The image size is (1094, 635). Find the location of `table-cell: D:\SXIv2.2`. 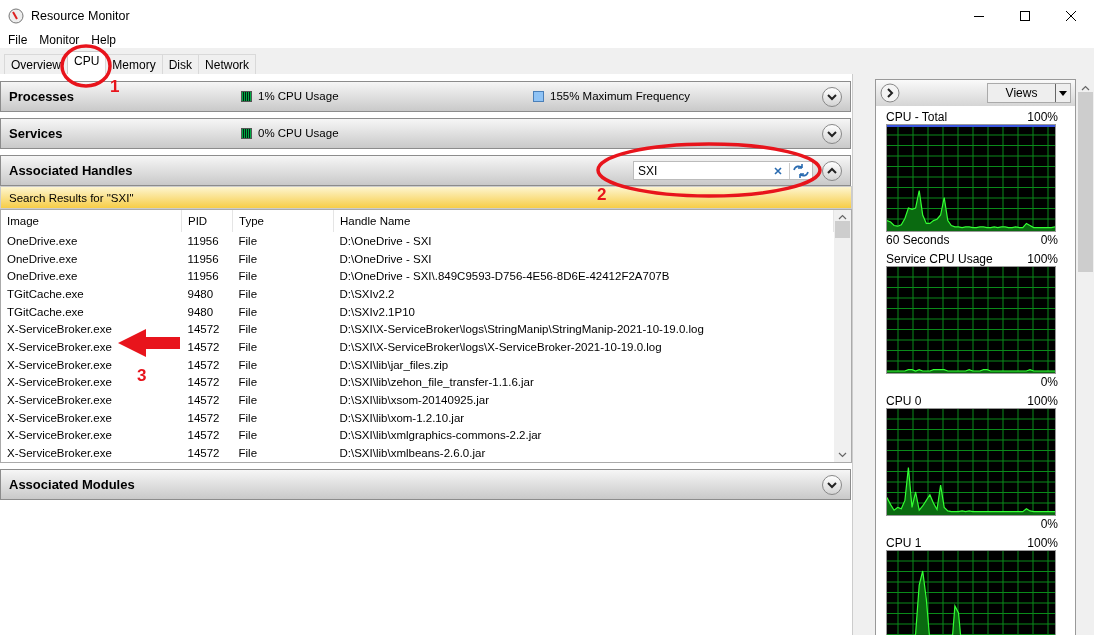

table-cell: D:\SXIv2.2 is located at coordinates (367, 293).